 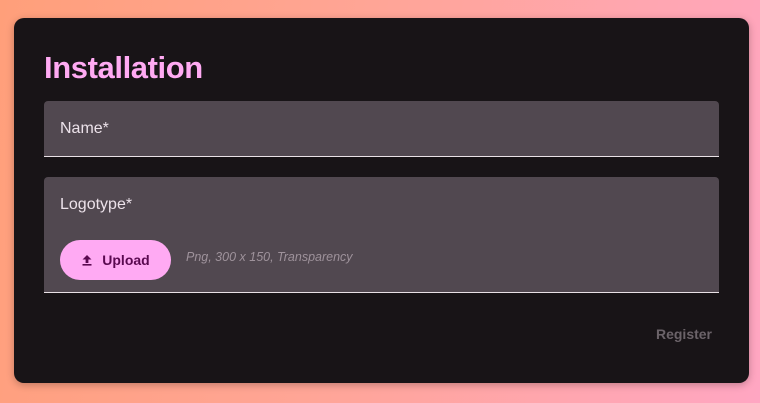 What do you see at coordinates (96, 204) in the screenshot?
I see `logotype-field-label: Logotype*` at bounding box center [96, 204].